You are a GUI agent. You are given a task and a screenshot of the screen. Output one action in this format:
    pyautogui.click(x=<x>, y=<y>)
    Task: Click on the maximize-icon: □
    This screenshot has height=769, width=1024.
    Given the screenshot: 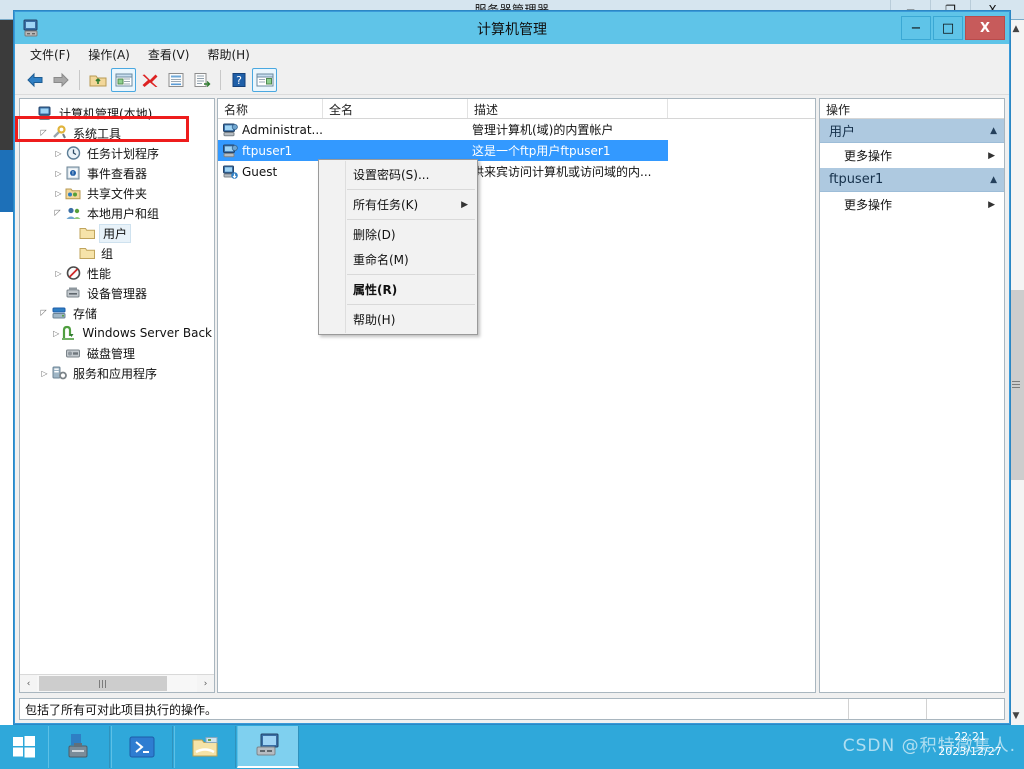 What is the action you would take?
    pyautogui.click(x=948, y=28)
    